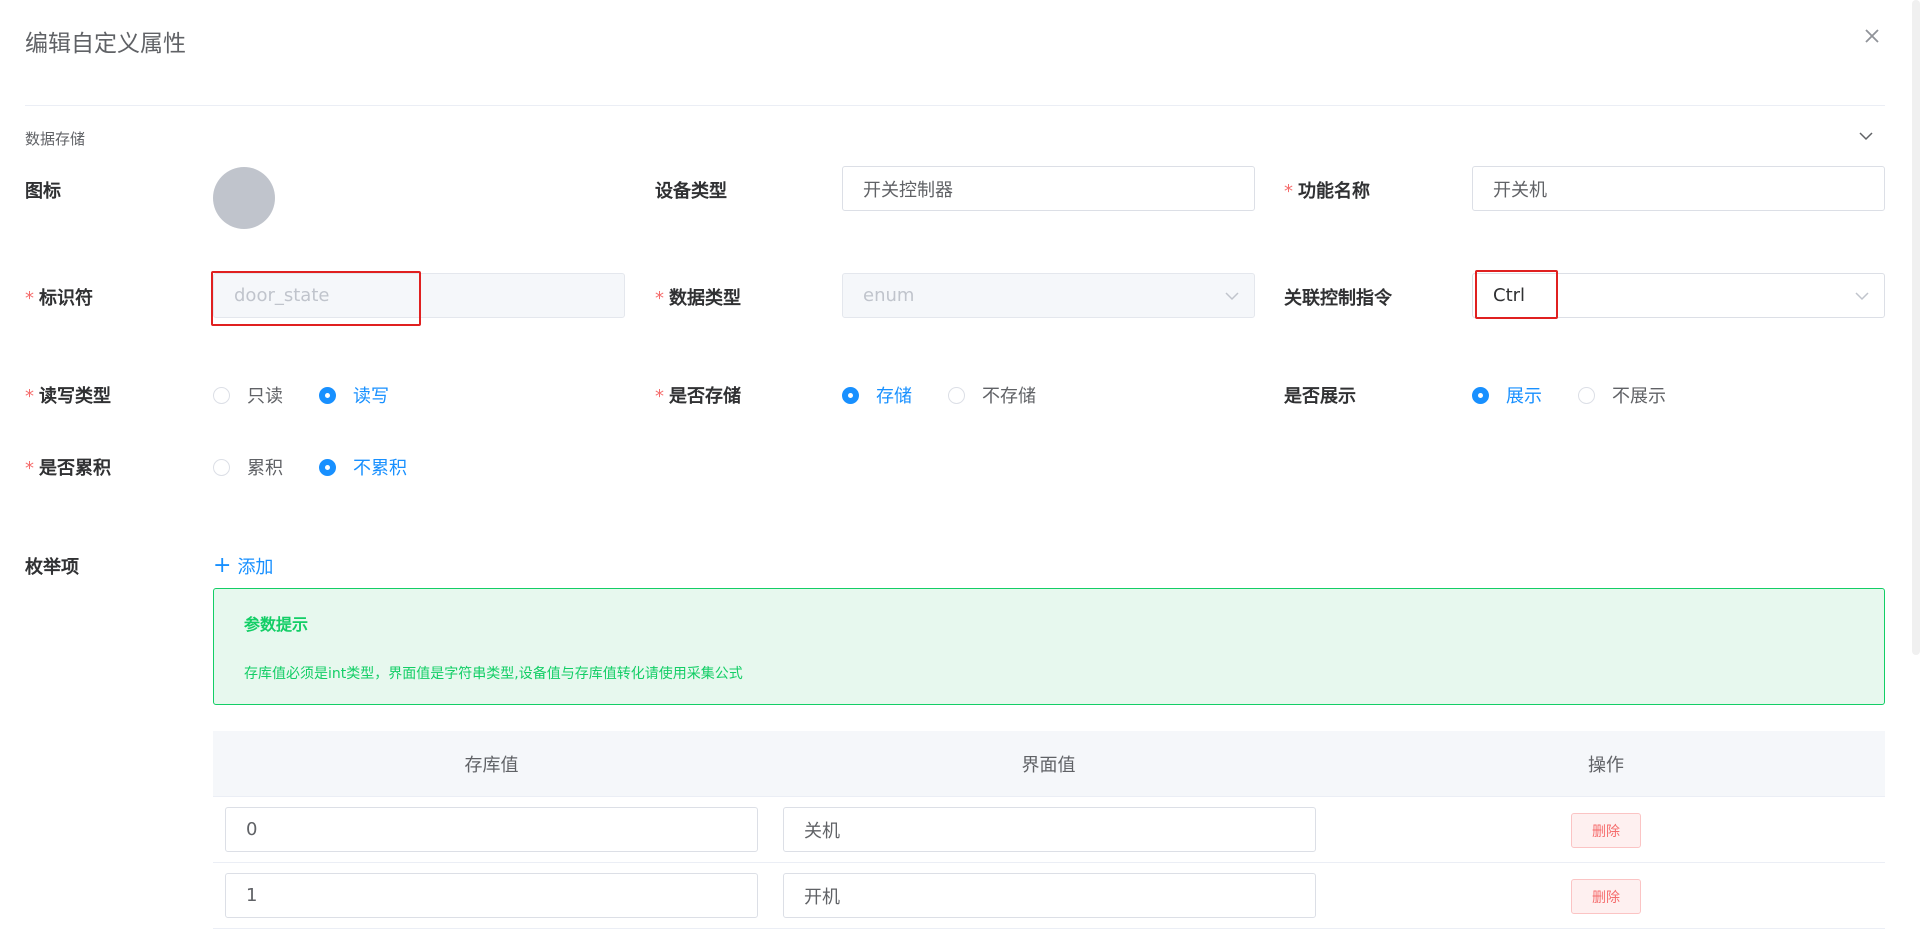 The image size is (1920, 942). I want to click on radio-store: 存储, so click(877, 395).